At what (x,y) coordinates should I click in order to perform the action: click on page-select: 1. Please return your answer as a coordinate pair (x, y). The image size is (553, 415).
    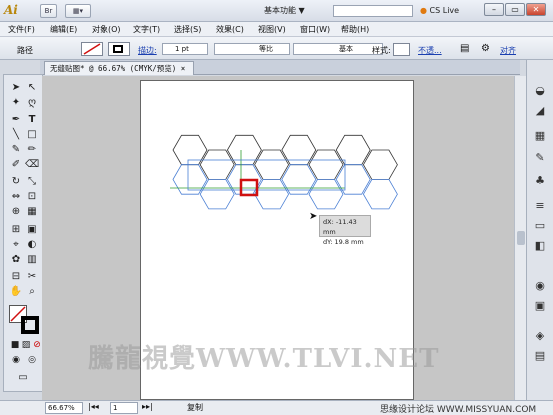
    Looking at the image, I should click on (124, 408).